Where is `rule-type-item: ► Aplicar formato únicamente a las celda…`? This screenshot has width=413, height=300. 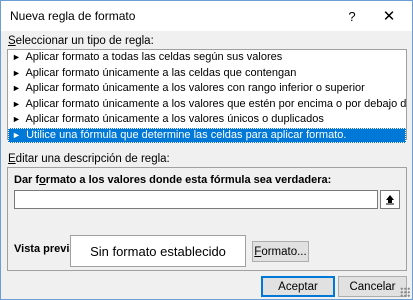
rule-type-item: ► Aplicar formato únicamente a las celda… is located at coordinates (207, 74).